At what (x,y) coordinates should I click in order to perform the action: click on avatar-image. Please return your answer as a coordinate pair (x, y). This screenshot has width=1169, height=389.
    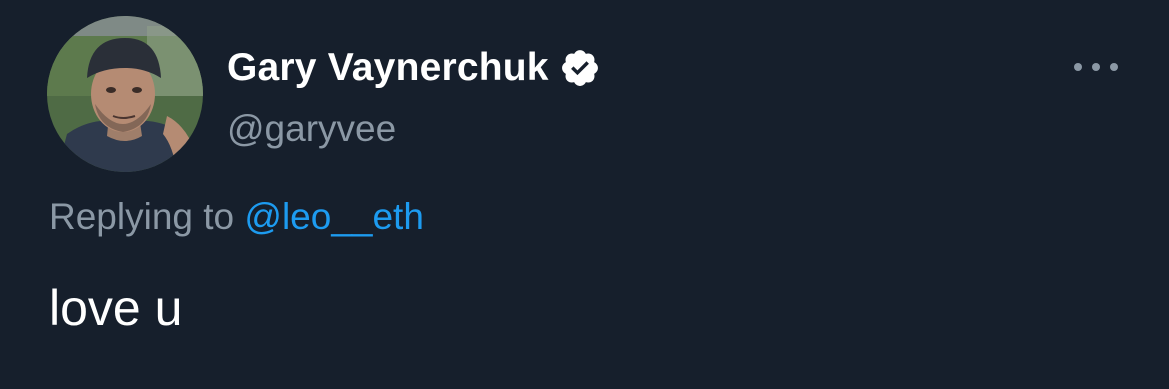
    Looking at the image, I should click on (125, 94).